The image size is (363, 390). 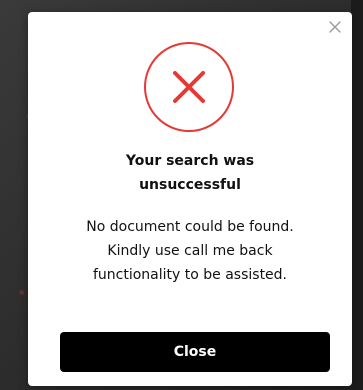 What do you see at coordinates (190, 161) in the screenshot?
I see `dialog-title-line: Your search was` at bounding box center [190, 161].